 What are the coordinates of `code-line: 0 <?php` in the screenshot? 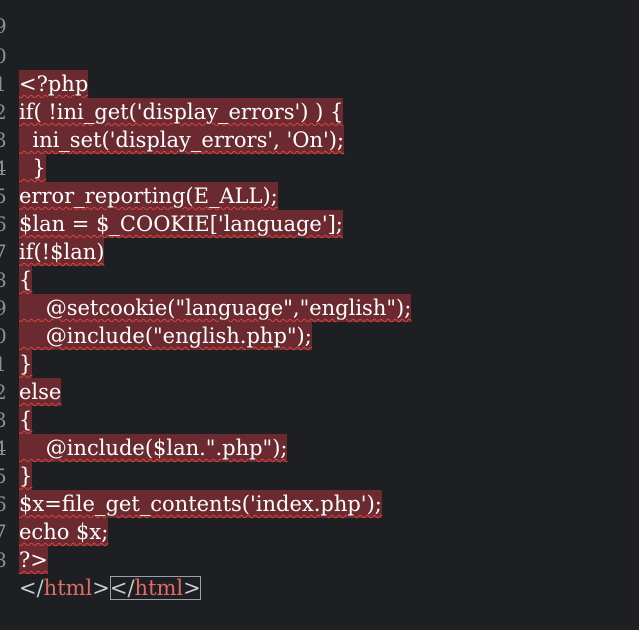 It's located at (44, 56).